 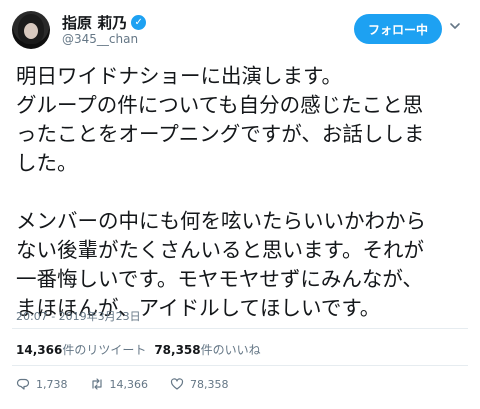 I want to click on tweet-line: メンバーの中にも何を呟いたらいいかわから, so click(x=221, y=221).